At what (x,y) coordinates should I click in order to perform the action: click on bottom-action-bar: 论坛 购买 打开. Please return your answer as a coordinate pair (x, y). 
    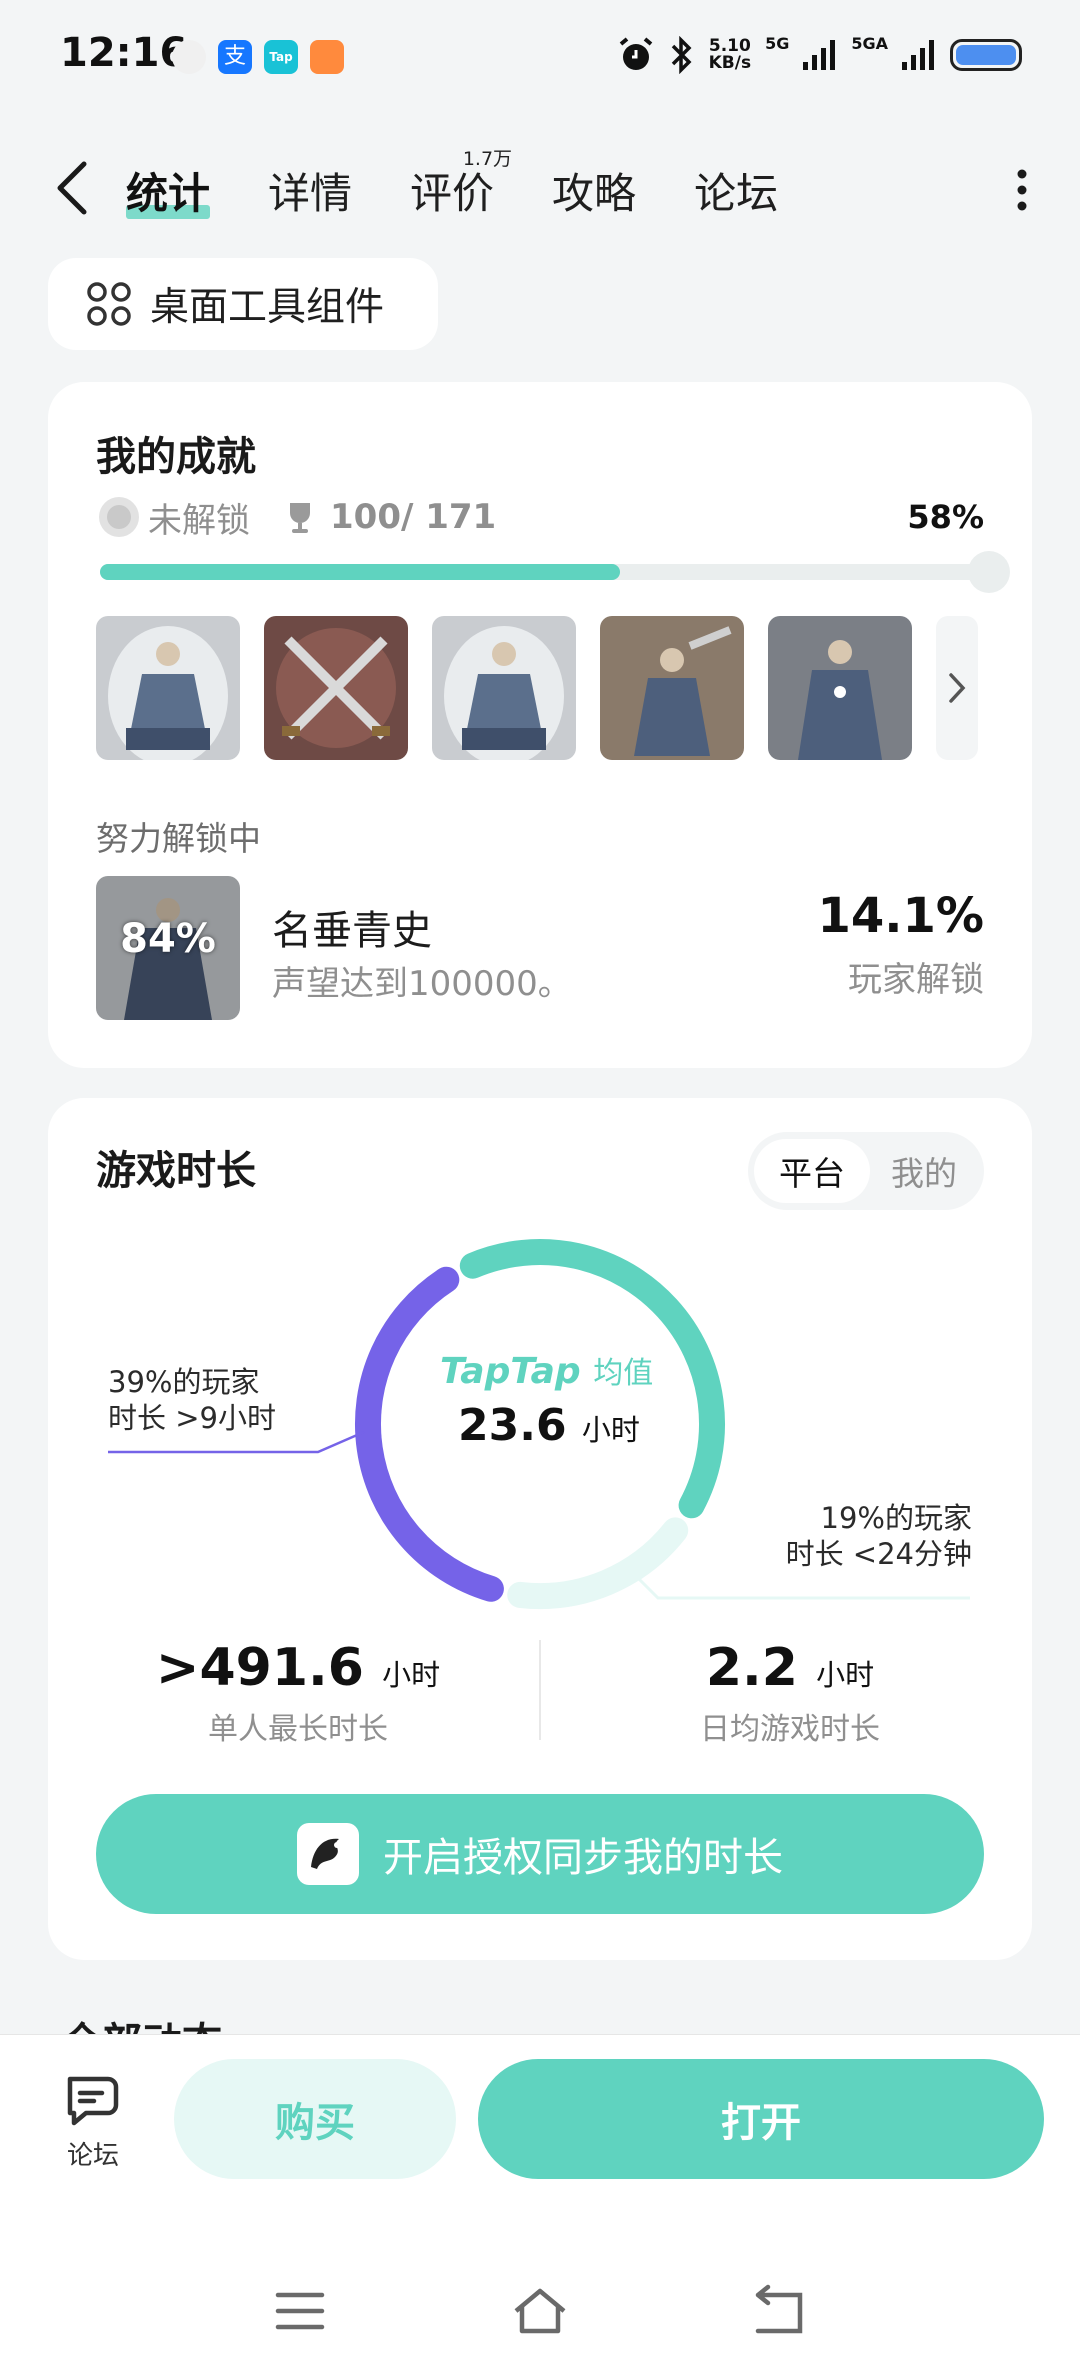
    Looking at the image, I should click on (540, 2205).